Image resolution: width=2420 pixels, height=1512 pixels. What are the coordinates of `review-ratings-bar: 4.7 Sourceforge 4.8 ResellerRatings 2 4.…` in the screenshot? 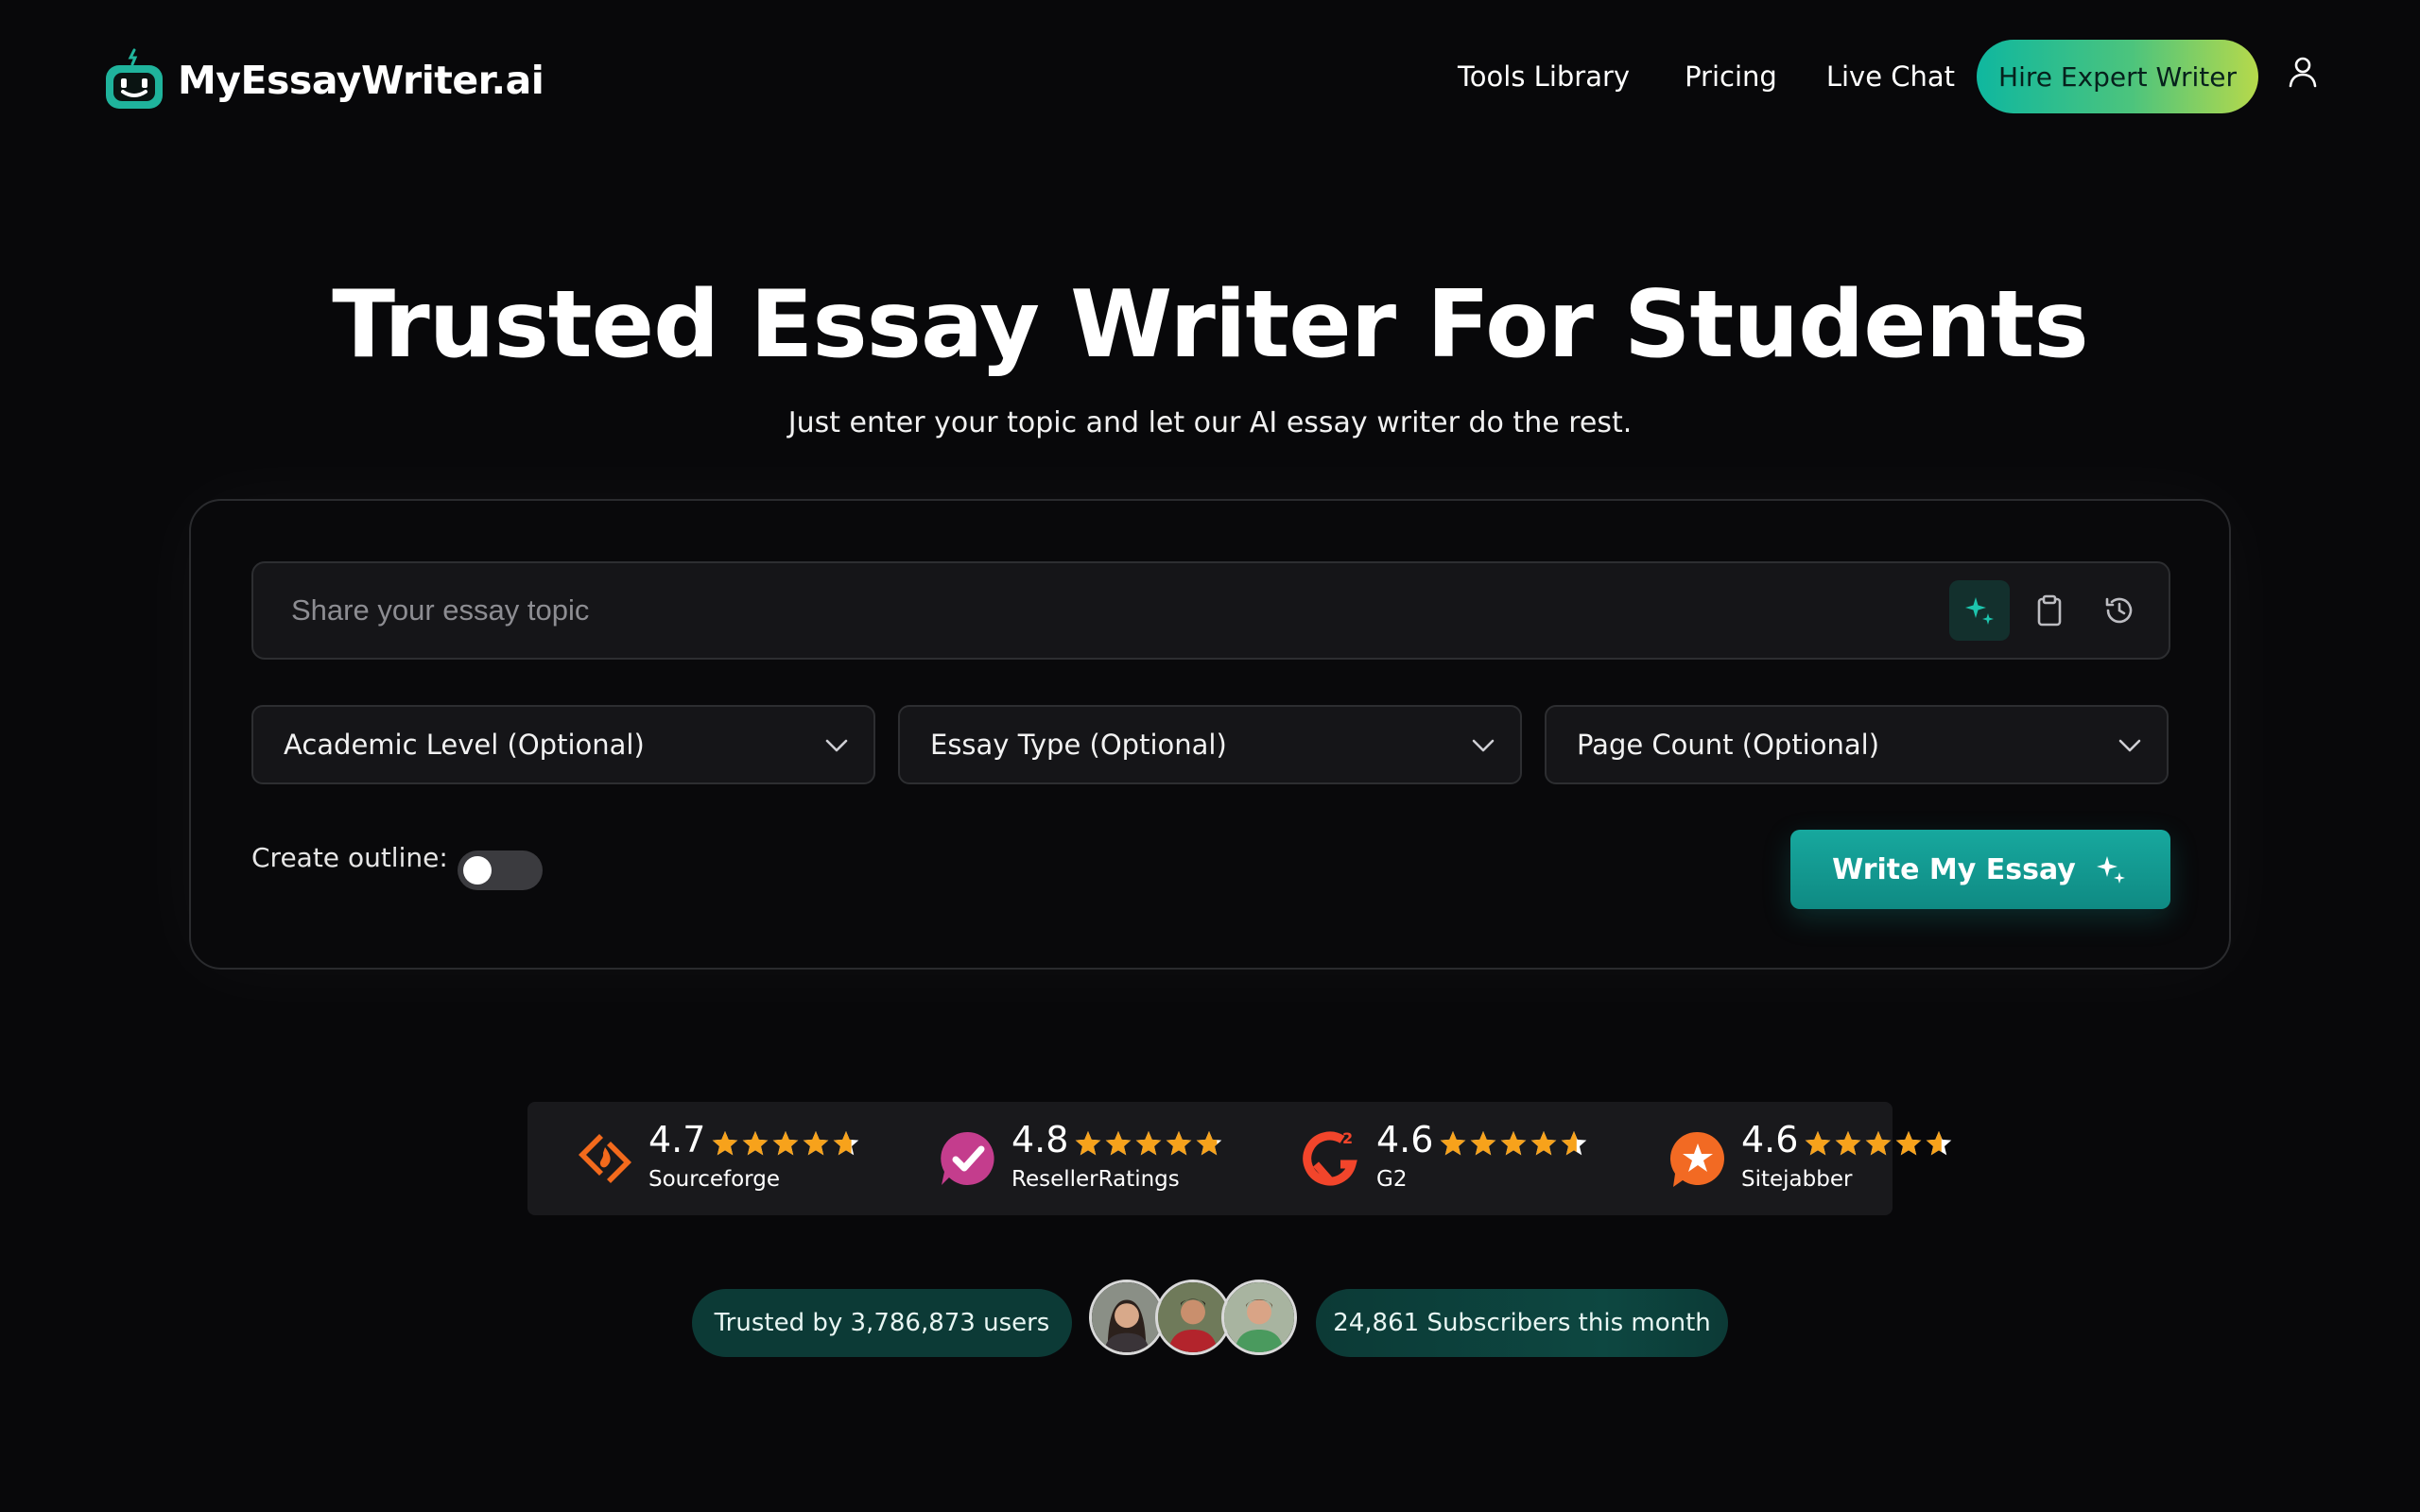 It's located at (1239, 1158).